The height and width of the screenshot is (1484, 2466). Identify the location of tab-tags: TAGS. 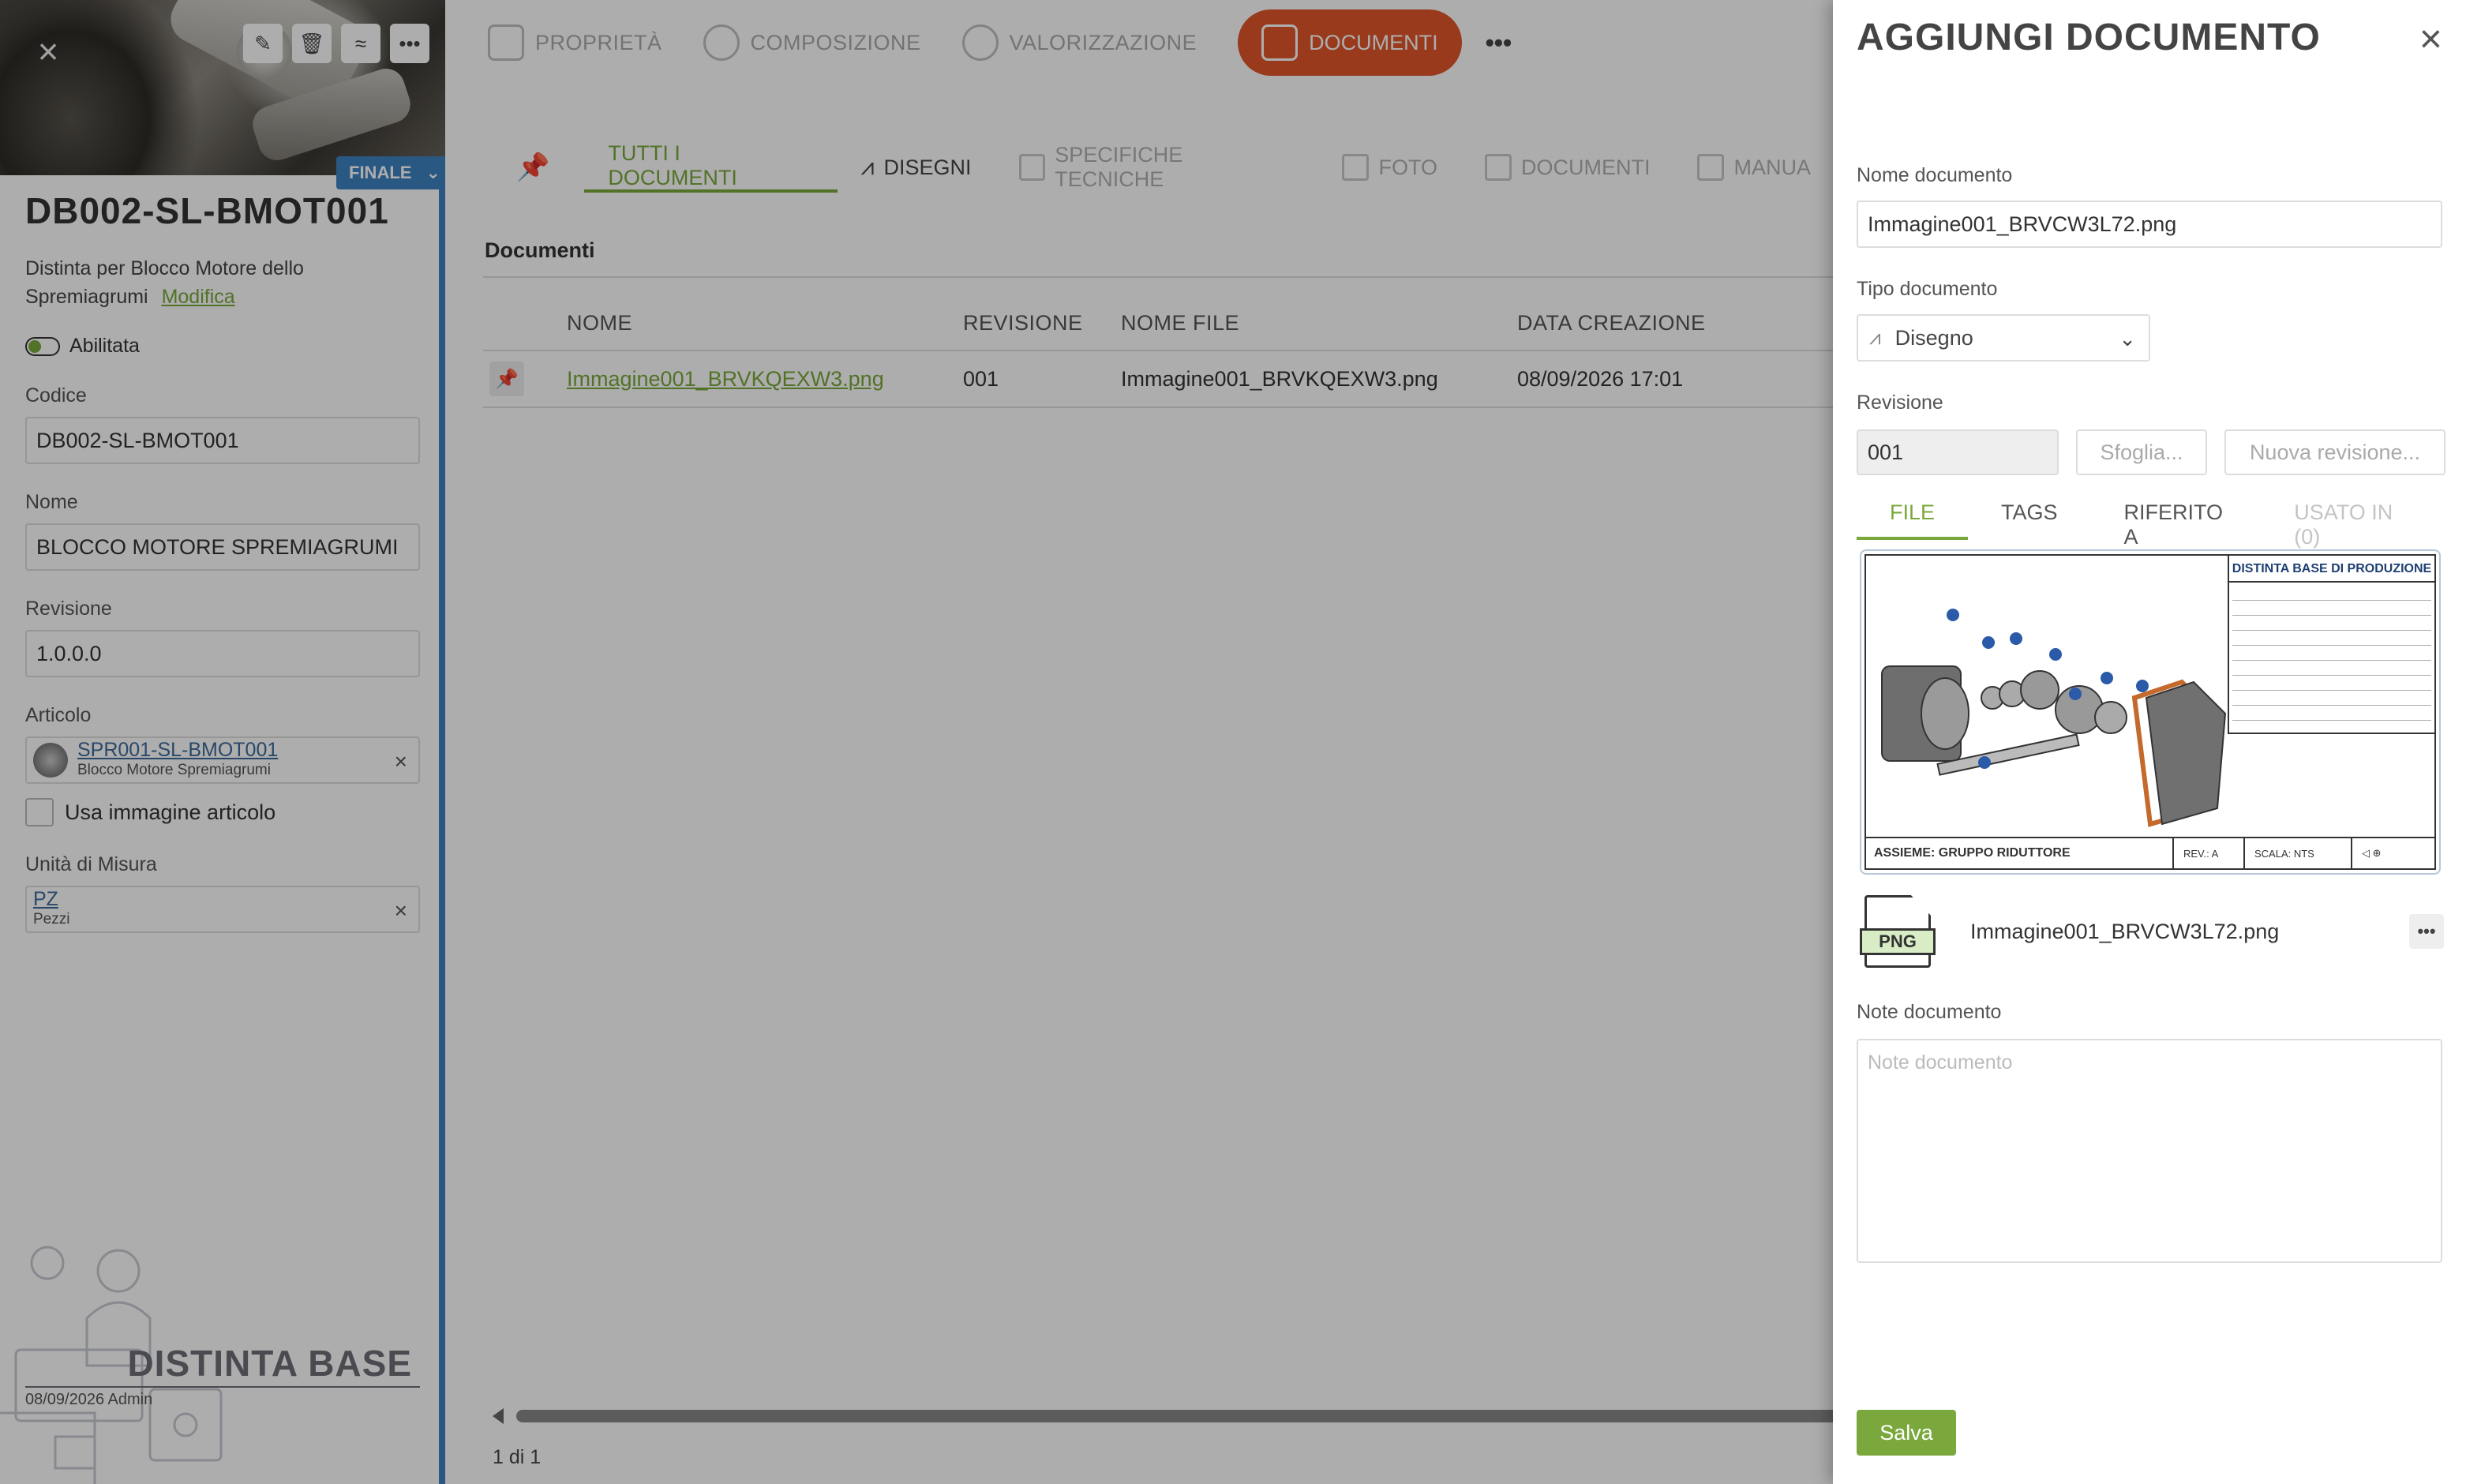
(2030, 514).